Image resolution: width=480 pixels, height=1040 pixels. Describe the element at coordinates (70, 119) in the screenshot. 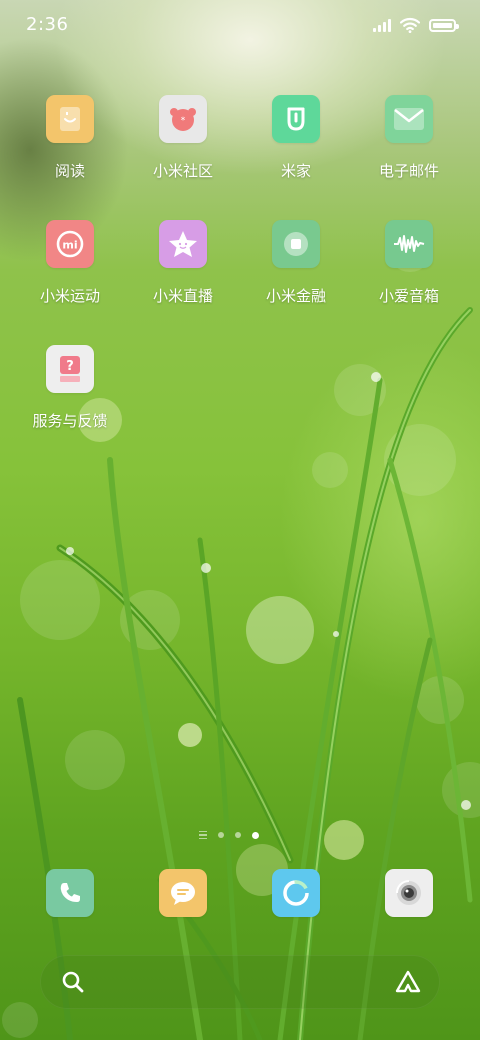

I see `reading-icon` at that location.